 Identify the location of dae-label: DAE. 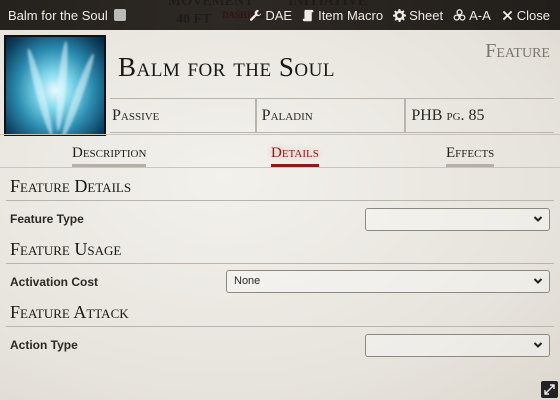
(279, 15).